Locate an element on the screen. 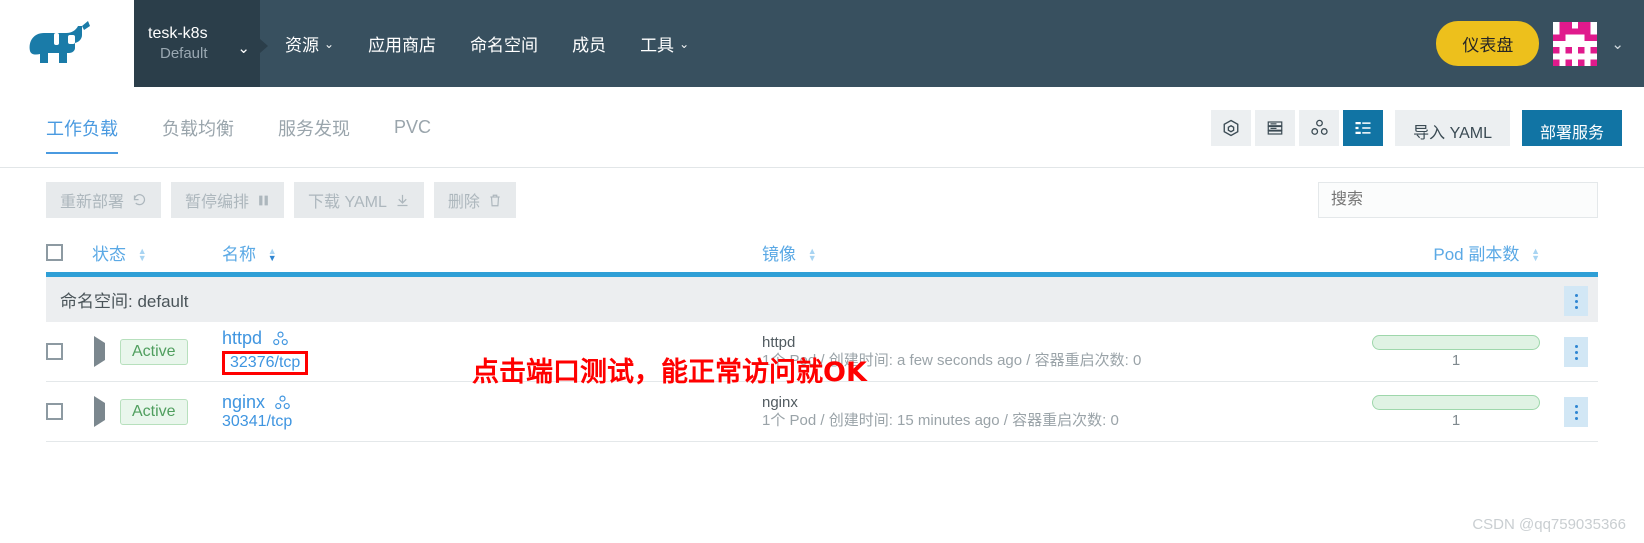 The height and width of the screenshot is (543, 1644). pause-label: 暂停编排 is located at coordinates (217, 202).